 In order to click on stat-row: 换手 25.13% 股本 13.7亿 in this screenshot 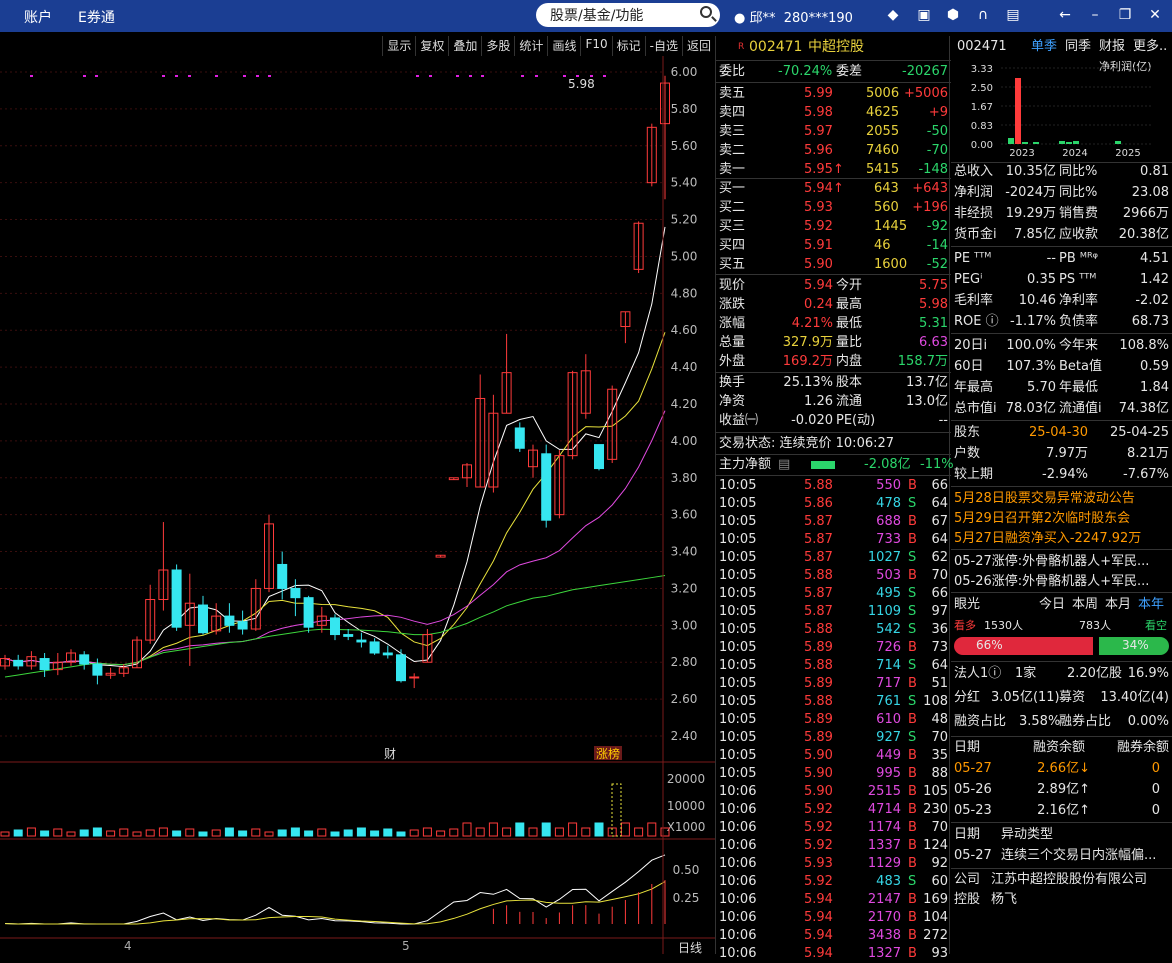, I will do `click(833, 382)`.